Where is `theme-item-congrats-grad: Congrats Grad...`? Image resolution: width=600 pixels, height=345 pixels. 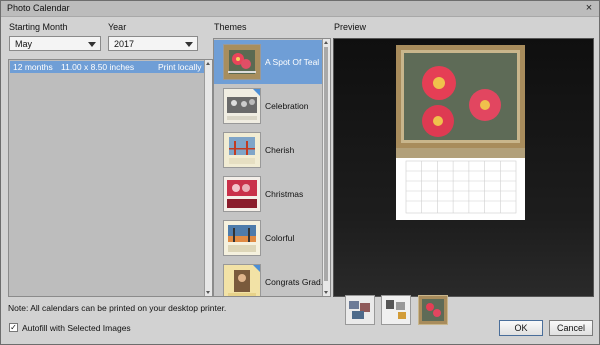
theme-item-congrats-grad: Congrats Grad... is located at coordinates (271, 278).